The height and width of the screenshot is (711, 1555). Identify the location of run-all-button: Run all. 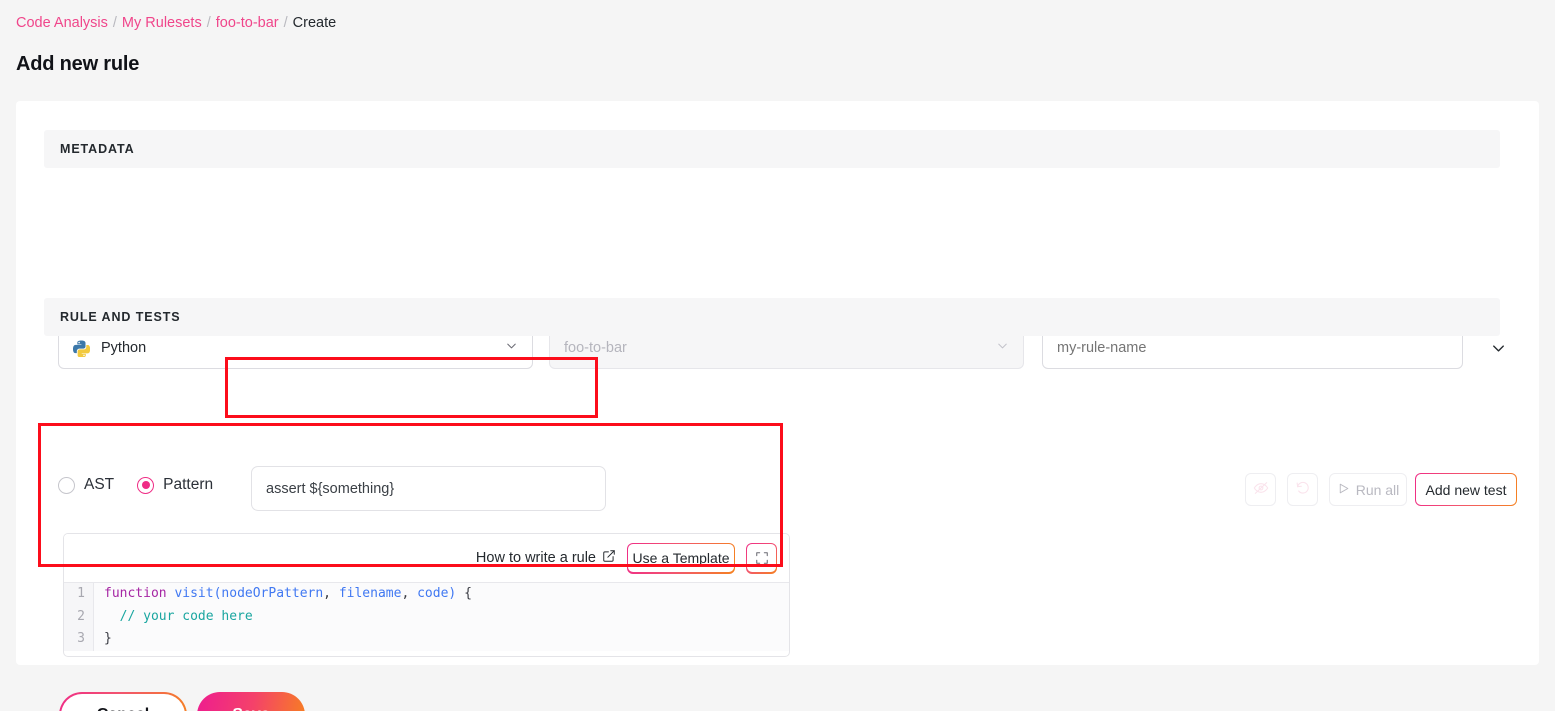
(1368, 489).